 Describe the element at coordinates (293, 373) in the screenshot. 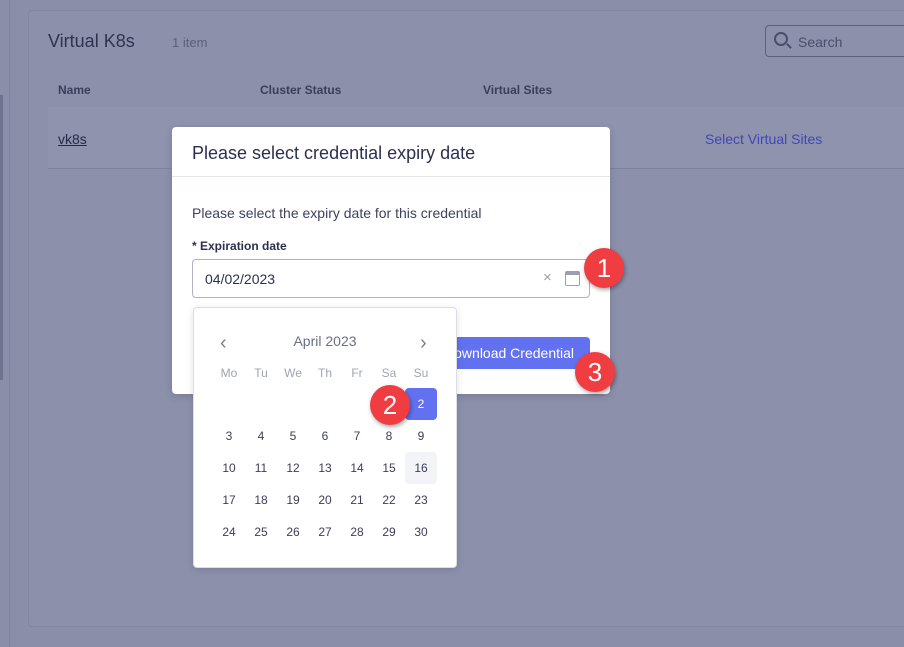

I see `weekday-header: We` at that location.